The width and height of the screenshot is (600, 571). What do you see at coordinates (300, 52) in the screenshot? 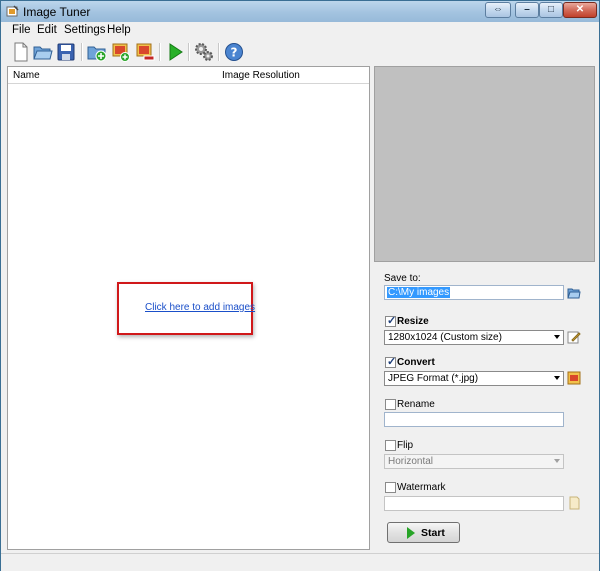
I see `toolbar: ?` at bounding box center [300, 52].